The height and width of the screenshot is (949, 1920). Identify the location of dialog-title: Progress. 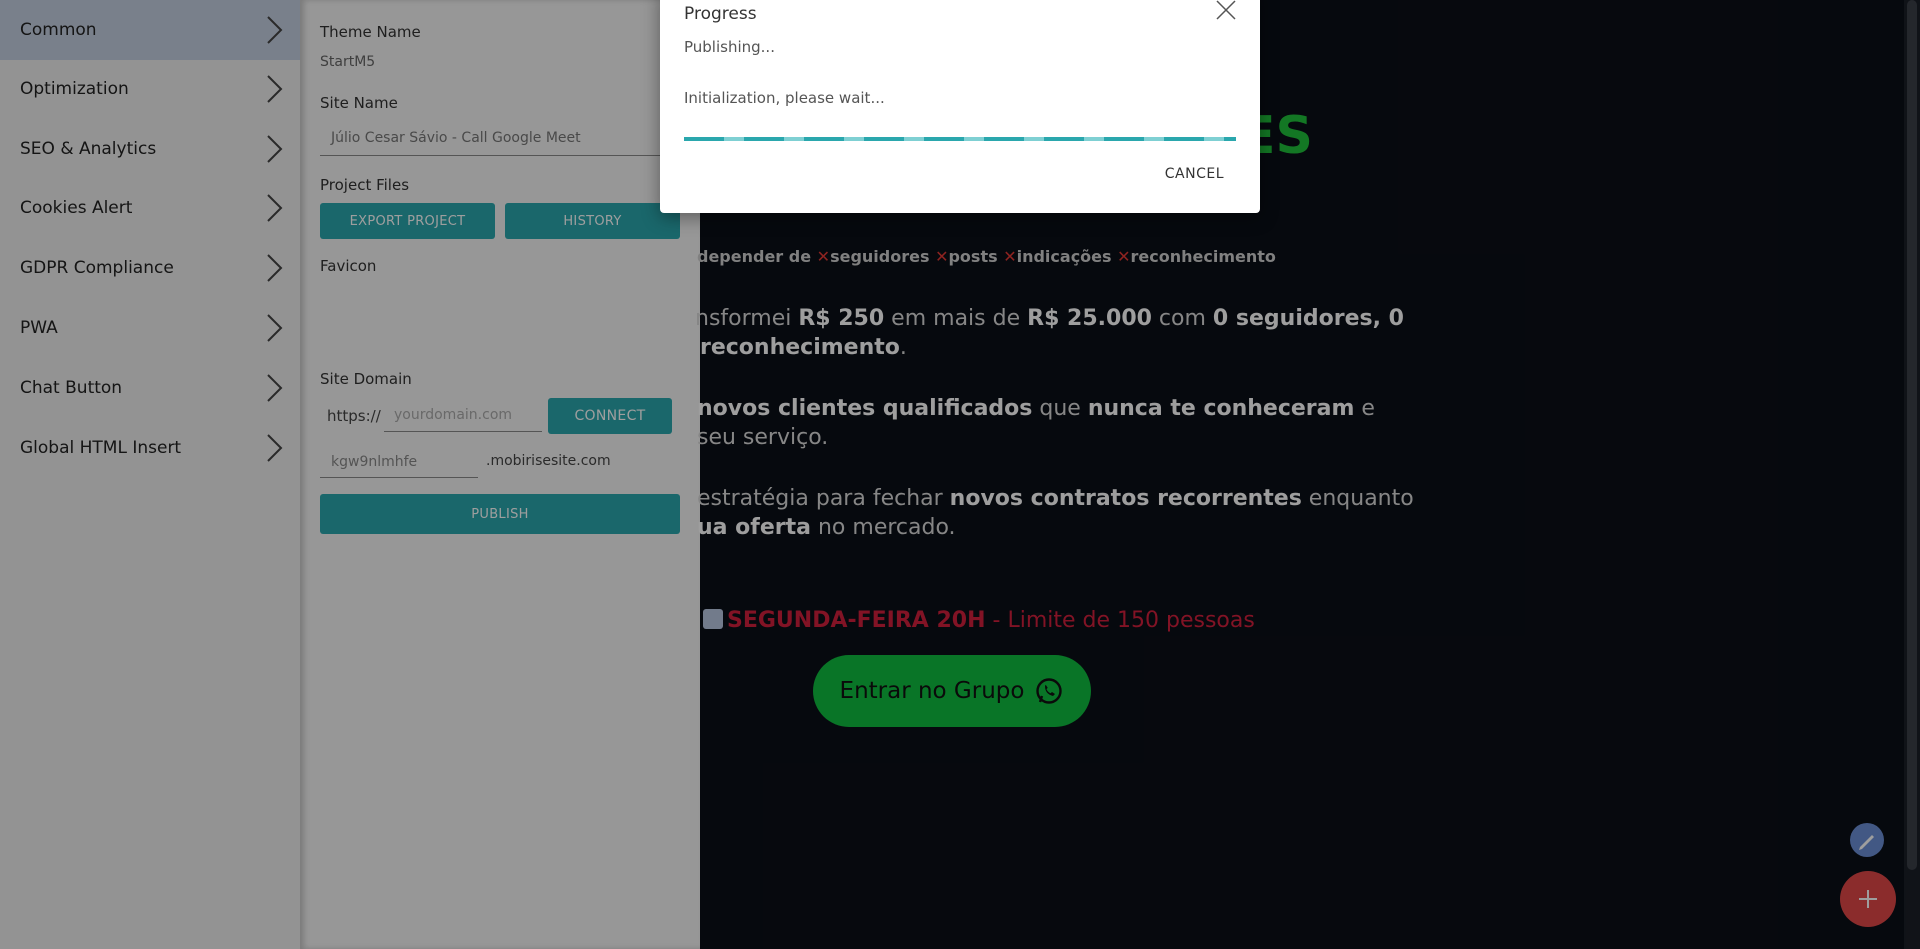
(720, 14).